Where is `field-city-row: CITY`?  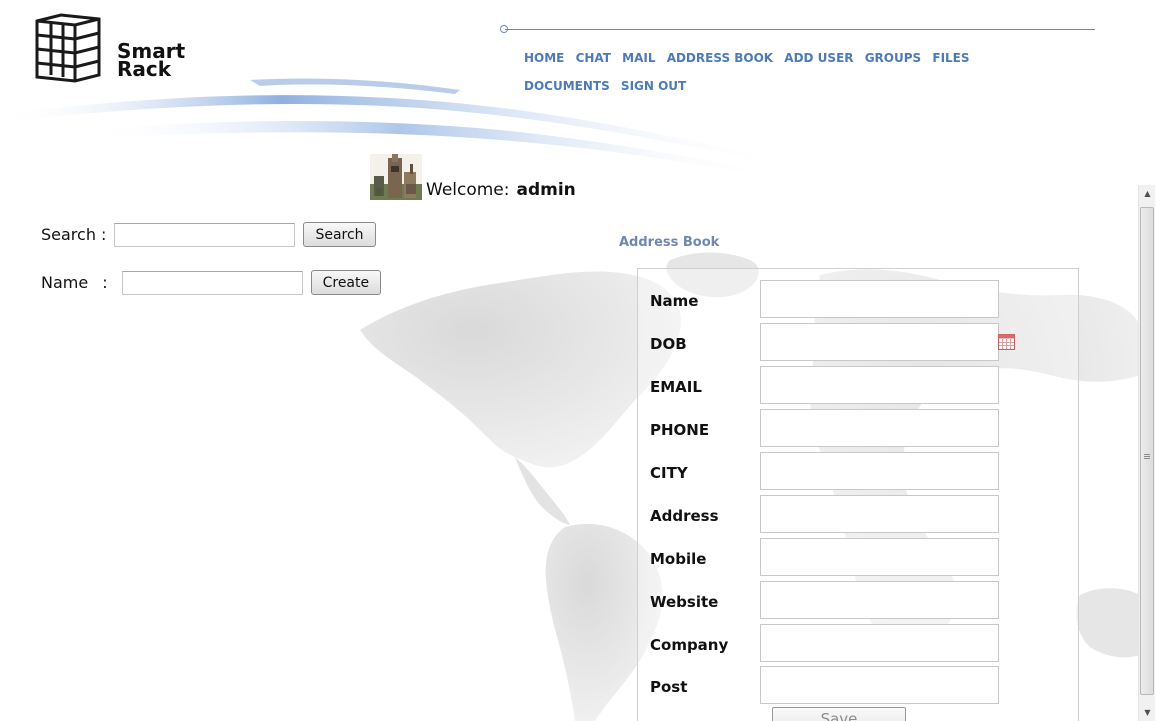 field-city-row: CITY is located at coordinates (858, 471).